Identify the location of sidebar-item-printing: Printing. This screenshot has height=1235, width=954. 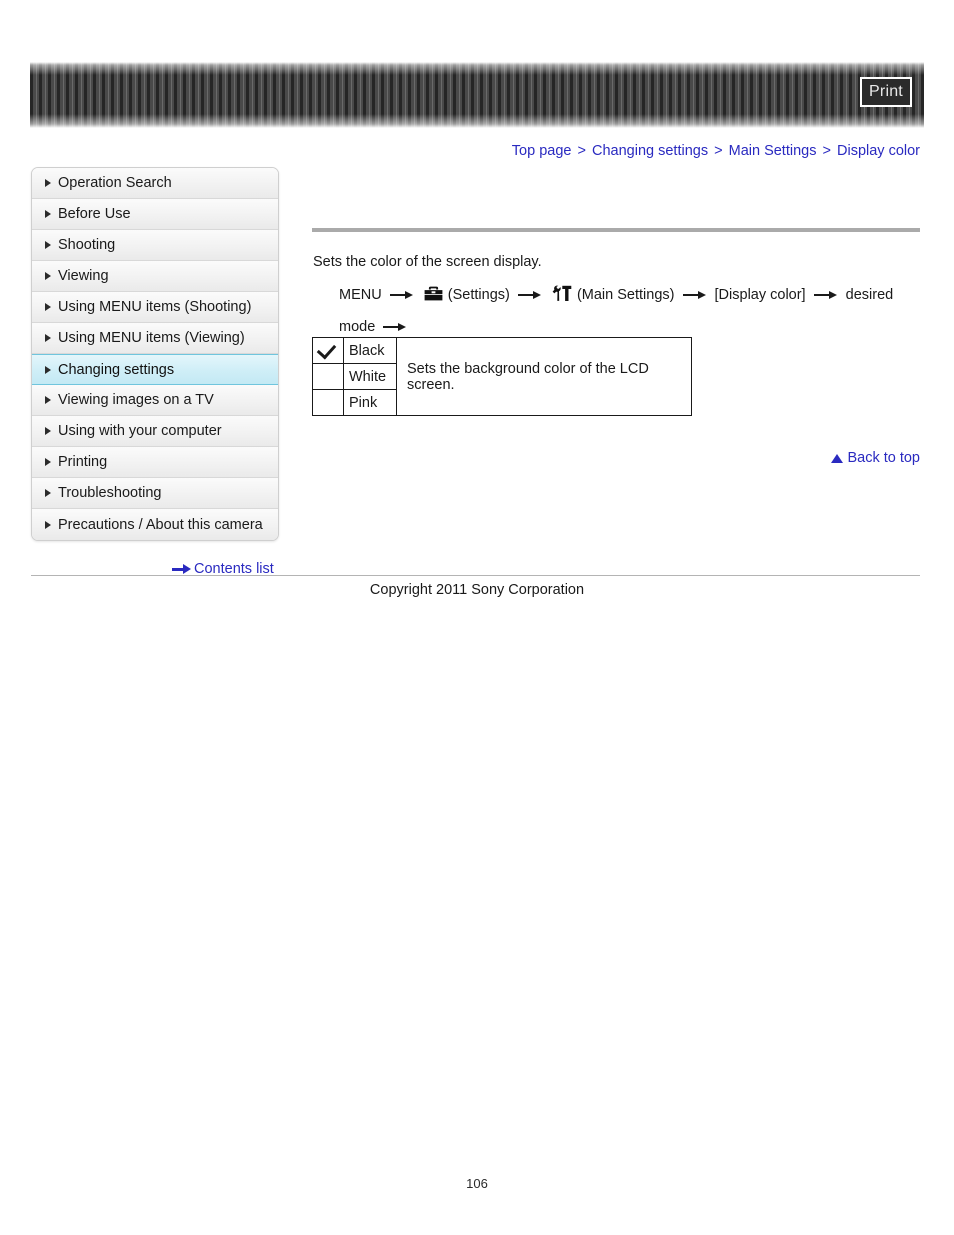
(155, 462).